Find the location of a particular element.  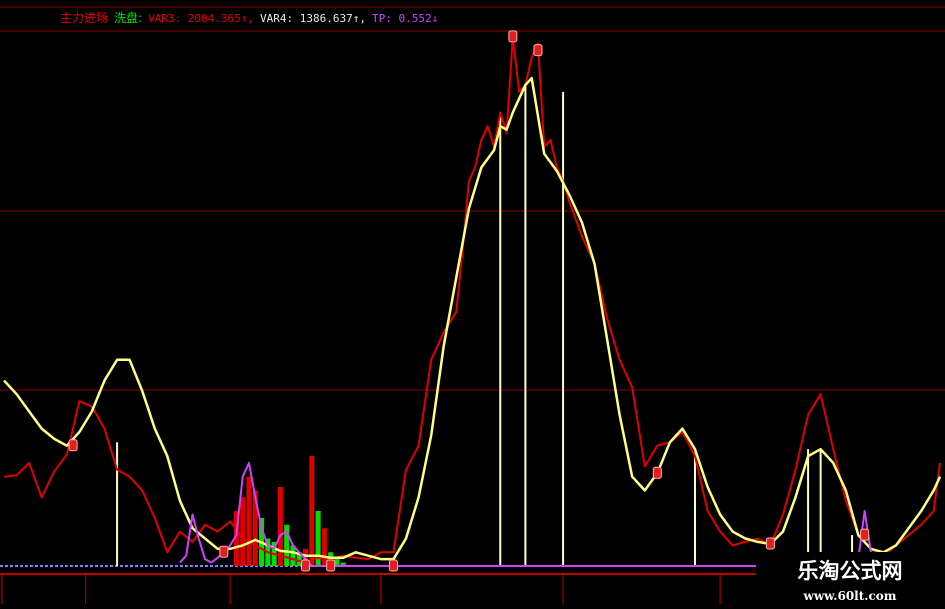

watermark: 乐淘公式网 www.60lt.com is located at coordinates (850, 580).